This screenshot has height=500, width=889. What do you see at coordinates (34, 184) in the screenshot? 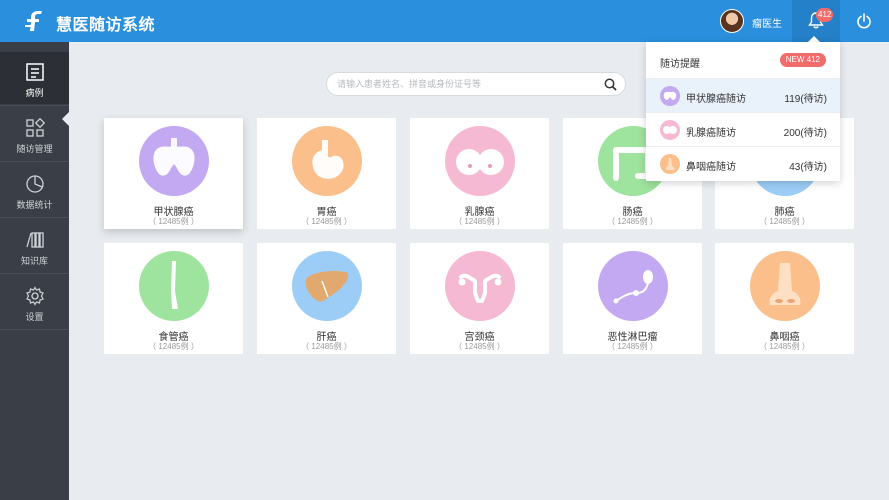
I see `pie-chart-icon` at bounding box center [34, 184].